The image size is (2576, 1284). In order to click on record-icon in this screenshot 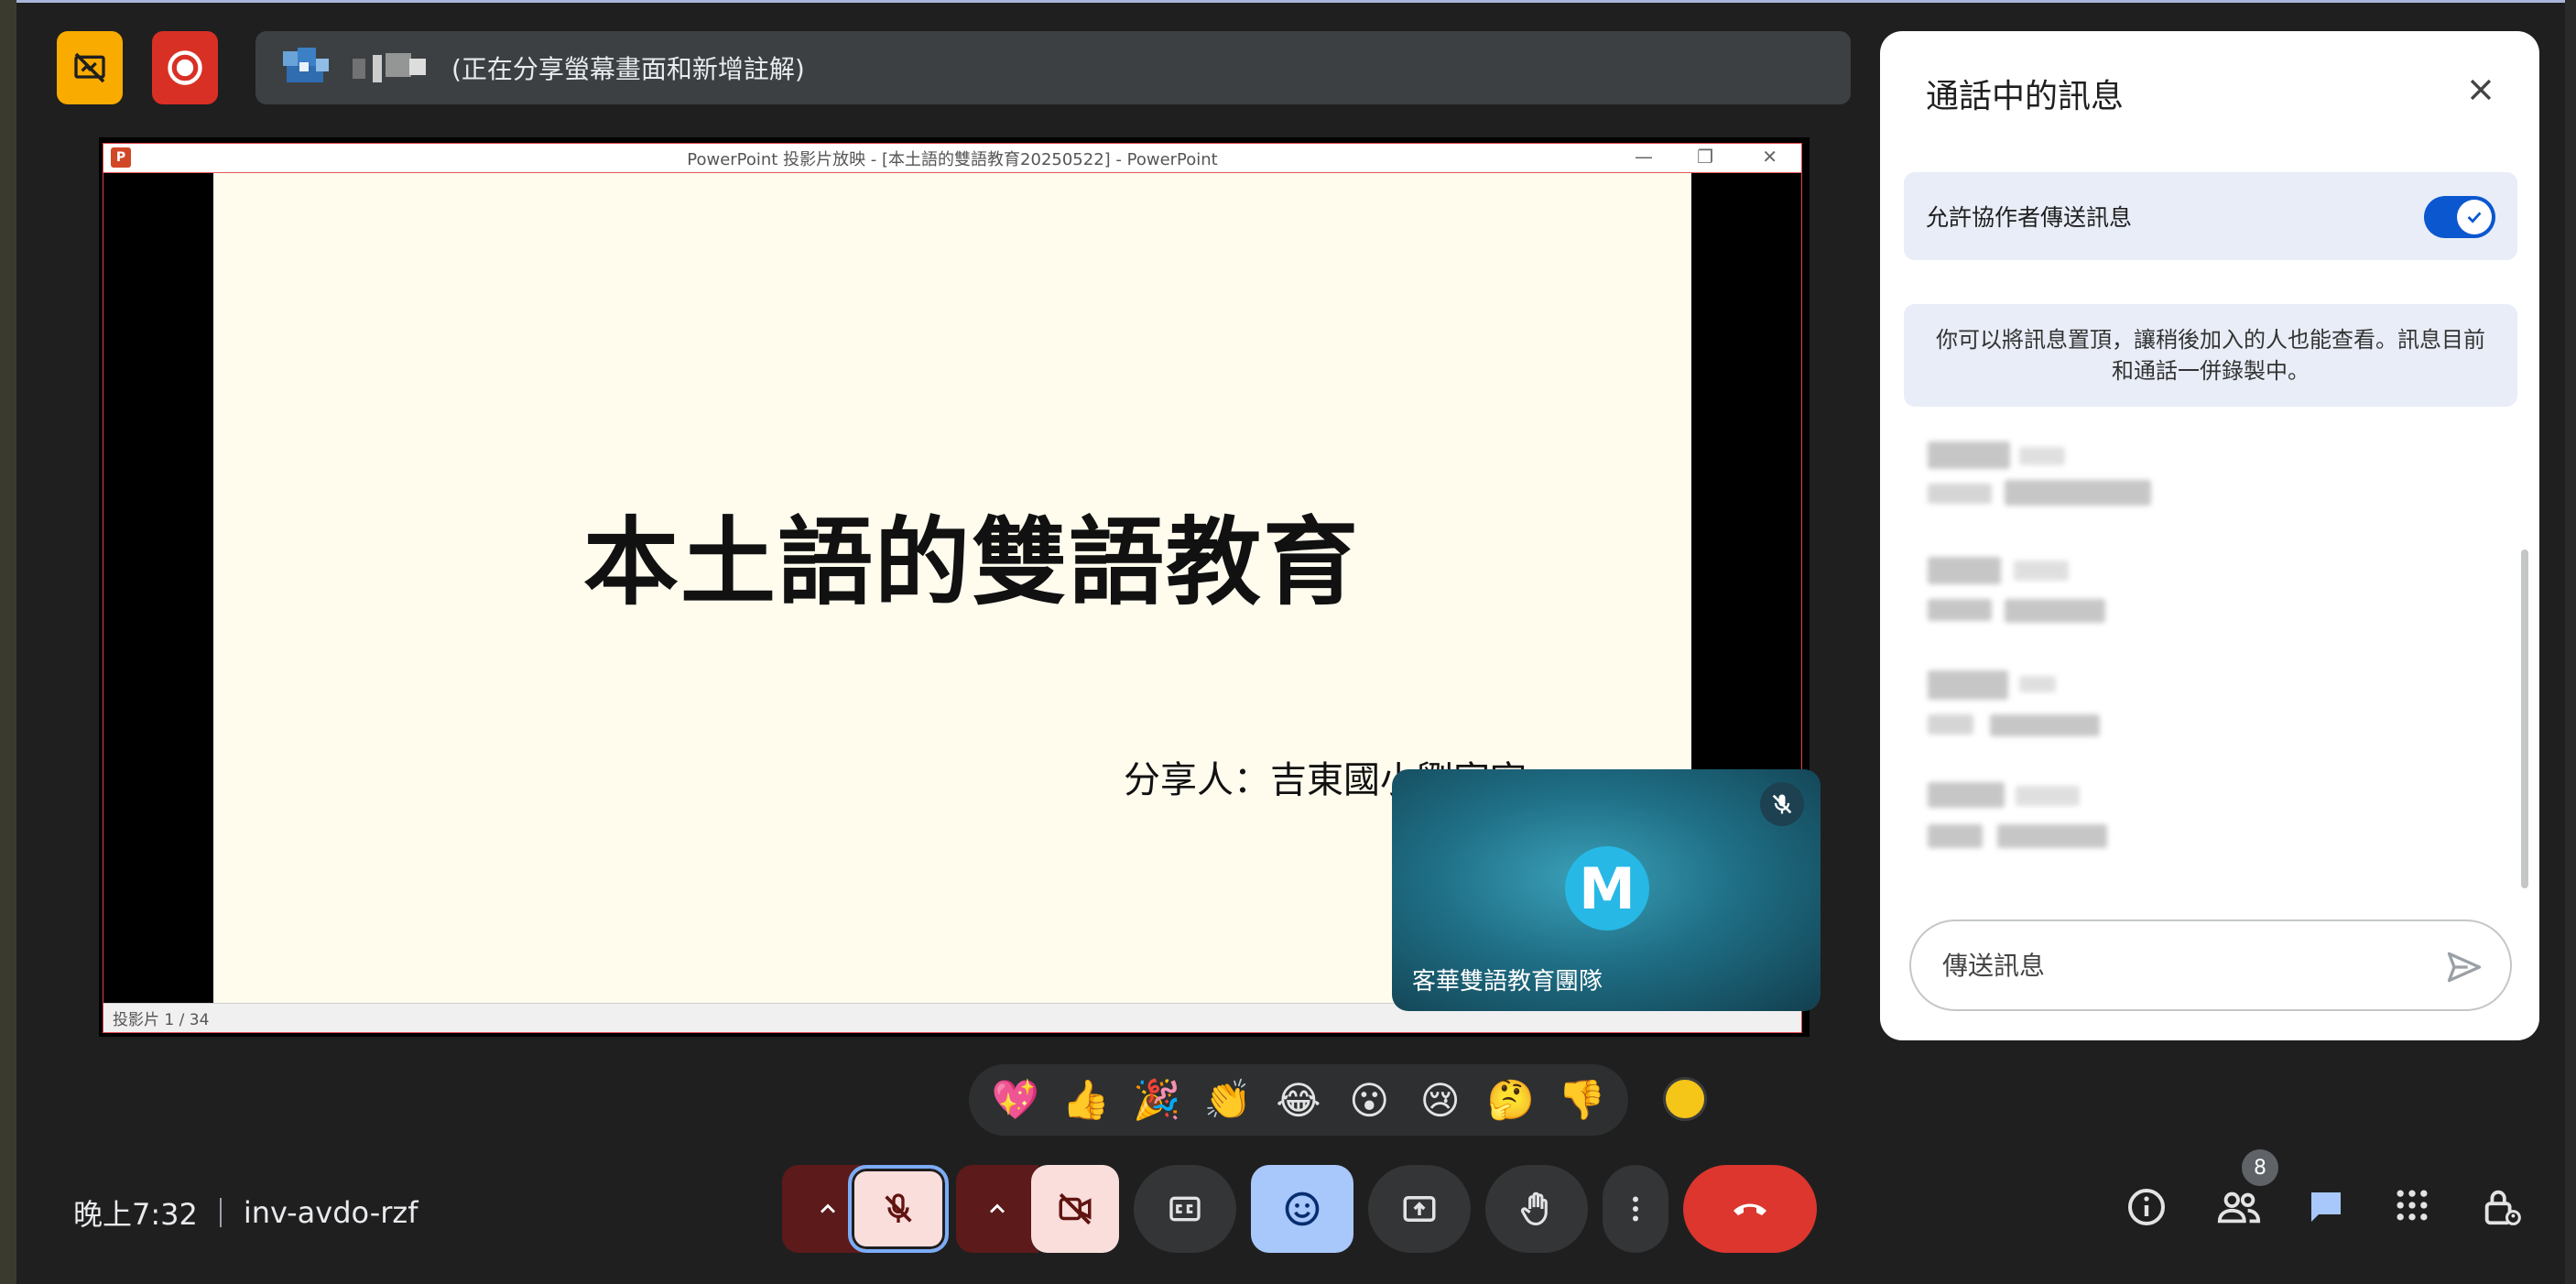, I will do `click(185, 67)`.